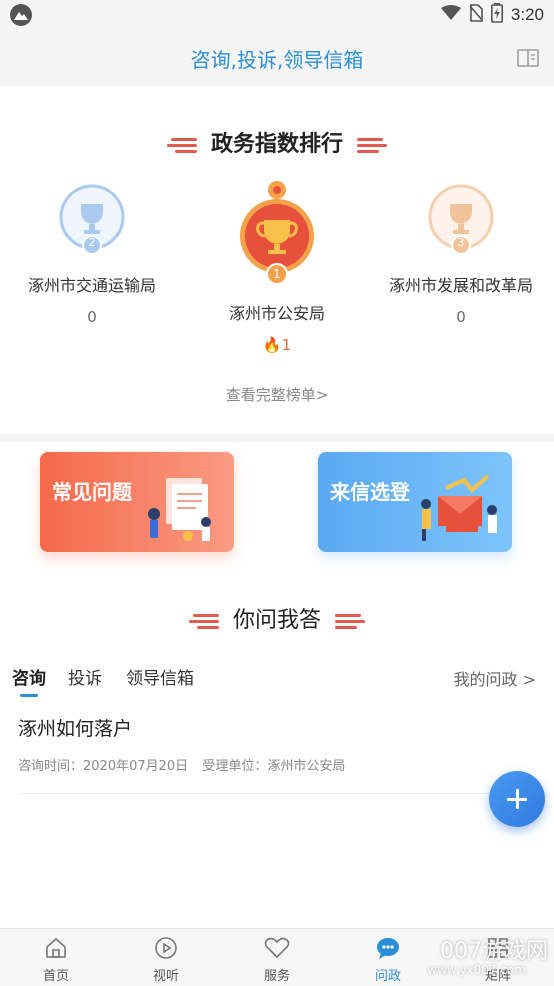 The width and height of the screenshot is (554, 986). What do you see at coordinates (286, 345) in the screenshot?
I see `rank-count: 1` at bounding box center [286, 345].